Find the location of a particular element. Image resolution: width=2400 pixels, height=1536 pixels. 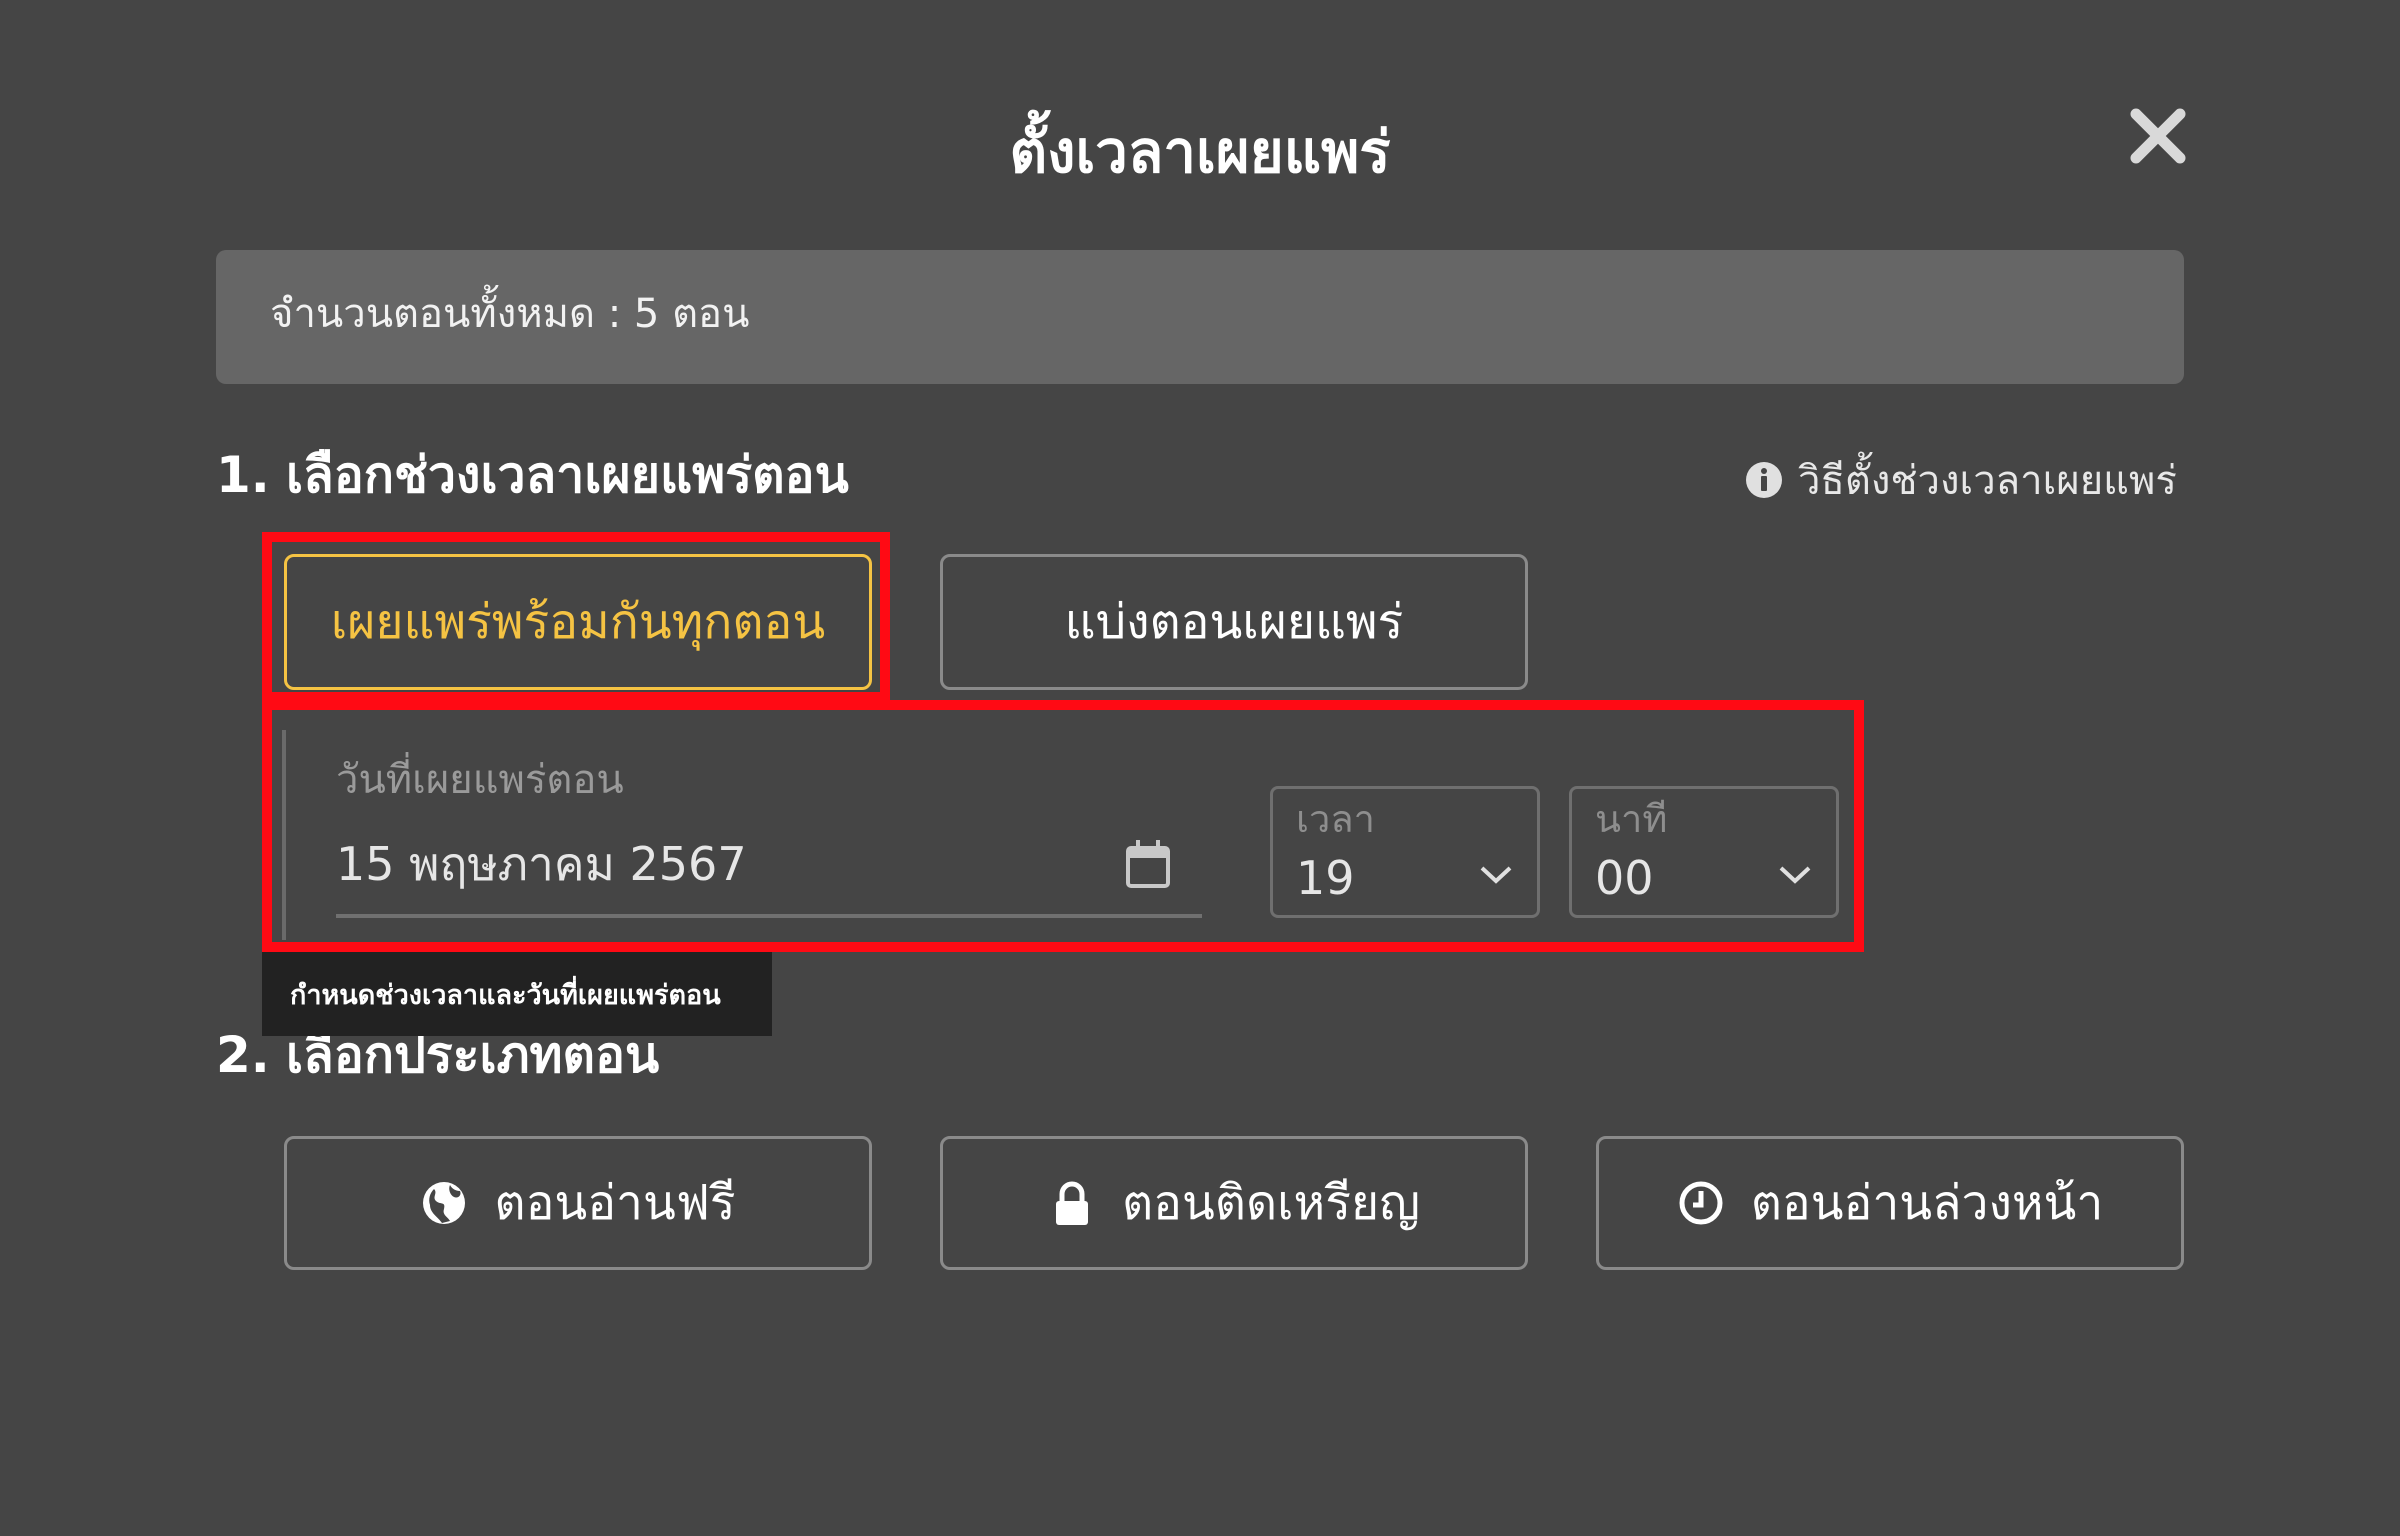

section1-title: เลือกช่วงเวลาเผยแพร่ตอน is located at coordinates (567, 475).